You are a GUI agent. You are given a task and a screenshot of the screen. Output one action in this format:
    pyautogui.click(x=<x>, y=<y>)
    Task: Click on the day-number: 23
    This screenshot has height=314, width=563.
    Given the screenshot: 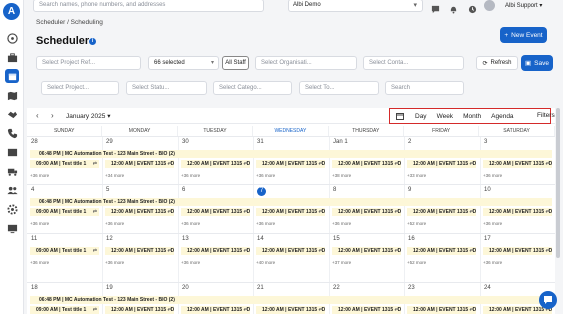 What is the action you would take?
    pyautogui.click(x=411, y=288)
    